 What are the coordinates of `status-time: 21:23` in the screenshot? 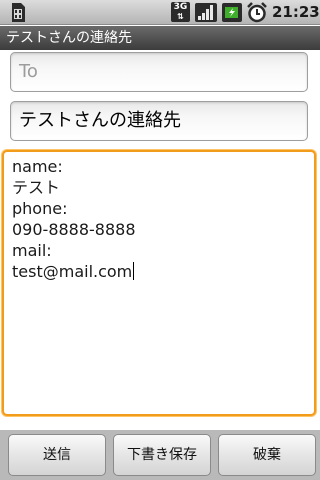 It's located at (296, 12).